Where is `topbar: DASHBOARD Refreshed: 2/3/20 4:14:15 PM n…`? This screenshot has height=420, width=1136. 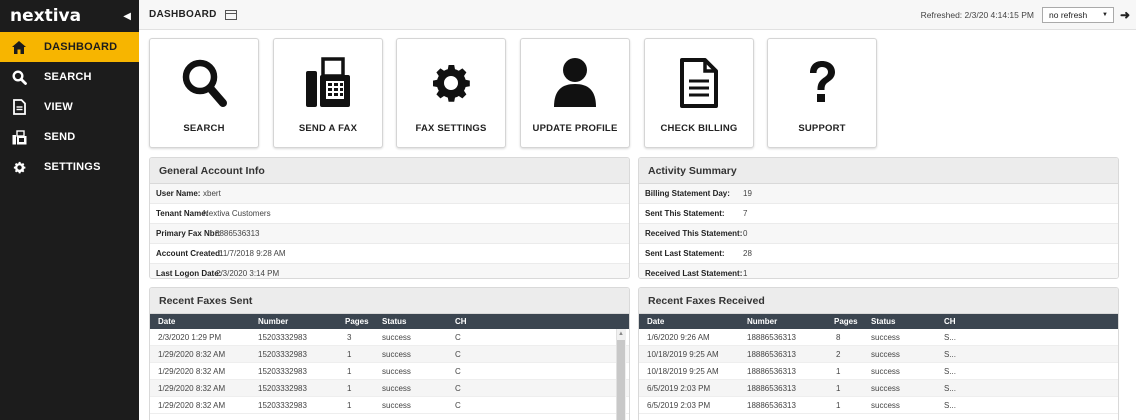 topbar: DASHBOARD Refreshed: 2/3/20 4:14:15 PM n… is located at coordinates (637, 15).